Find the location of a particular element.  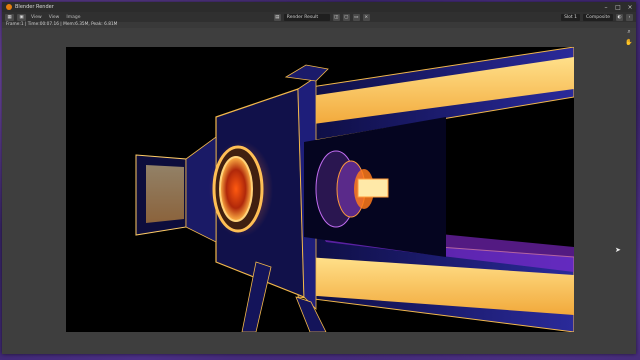

viewport-tools: ⌕ ✋ is located at coordinates (629, 37).